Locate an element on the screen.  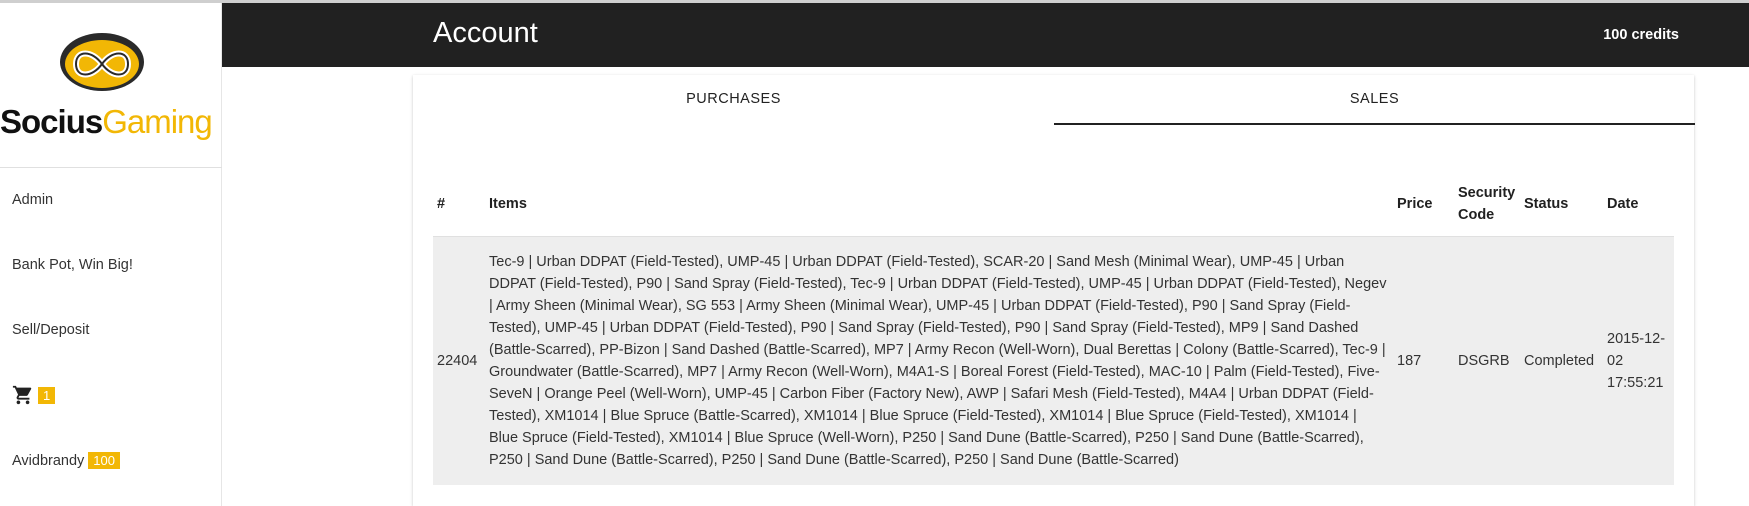
column-header-id: # is located at coordinates (459, 204).